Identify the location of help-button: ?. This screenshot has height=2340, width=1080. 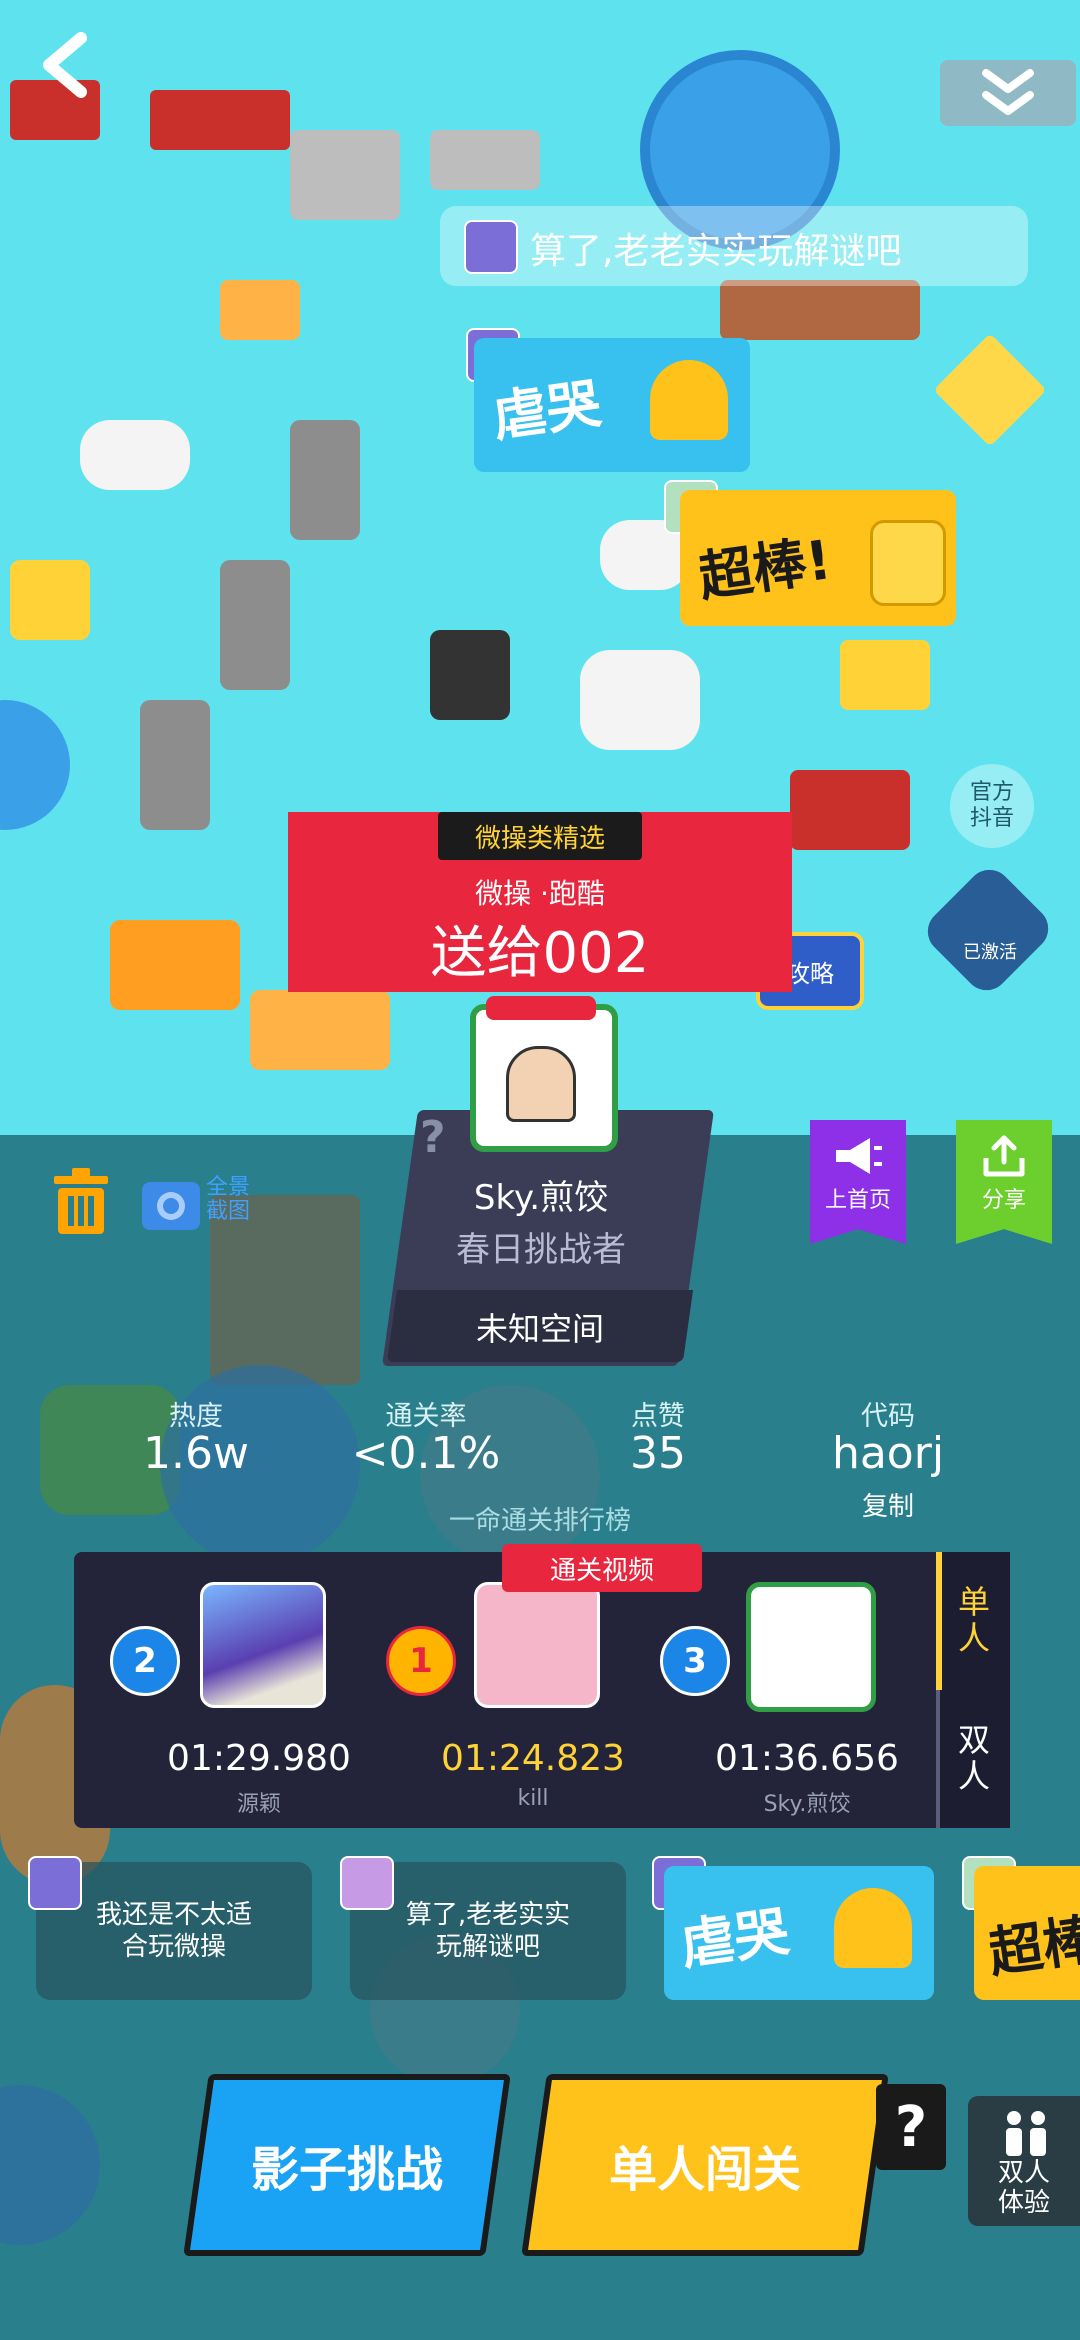
(911, 2127).